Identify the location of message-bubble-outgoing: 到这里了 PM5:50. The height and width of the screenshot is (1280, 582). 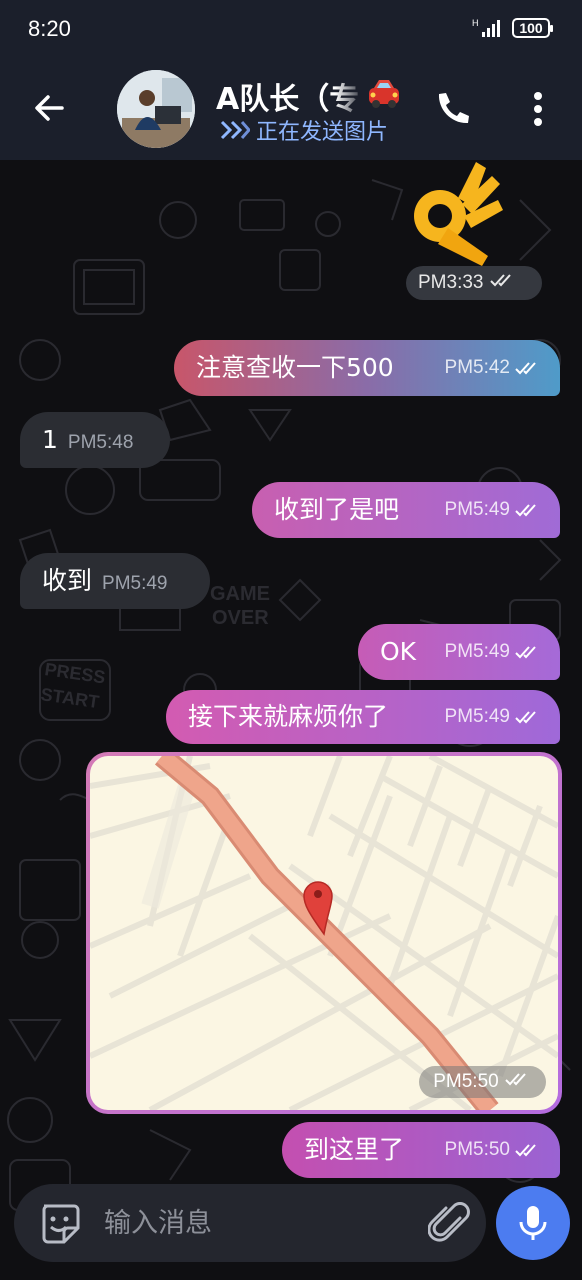
(421, 1150).